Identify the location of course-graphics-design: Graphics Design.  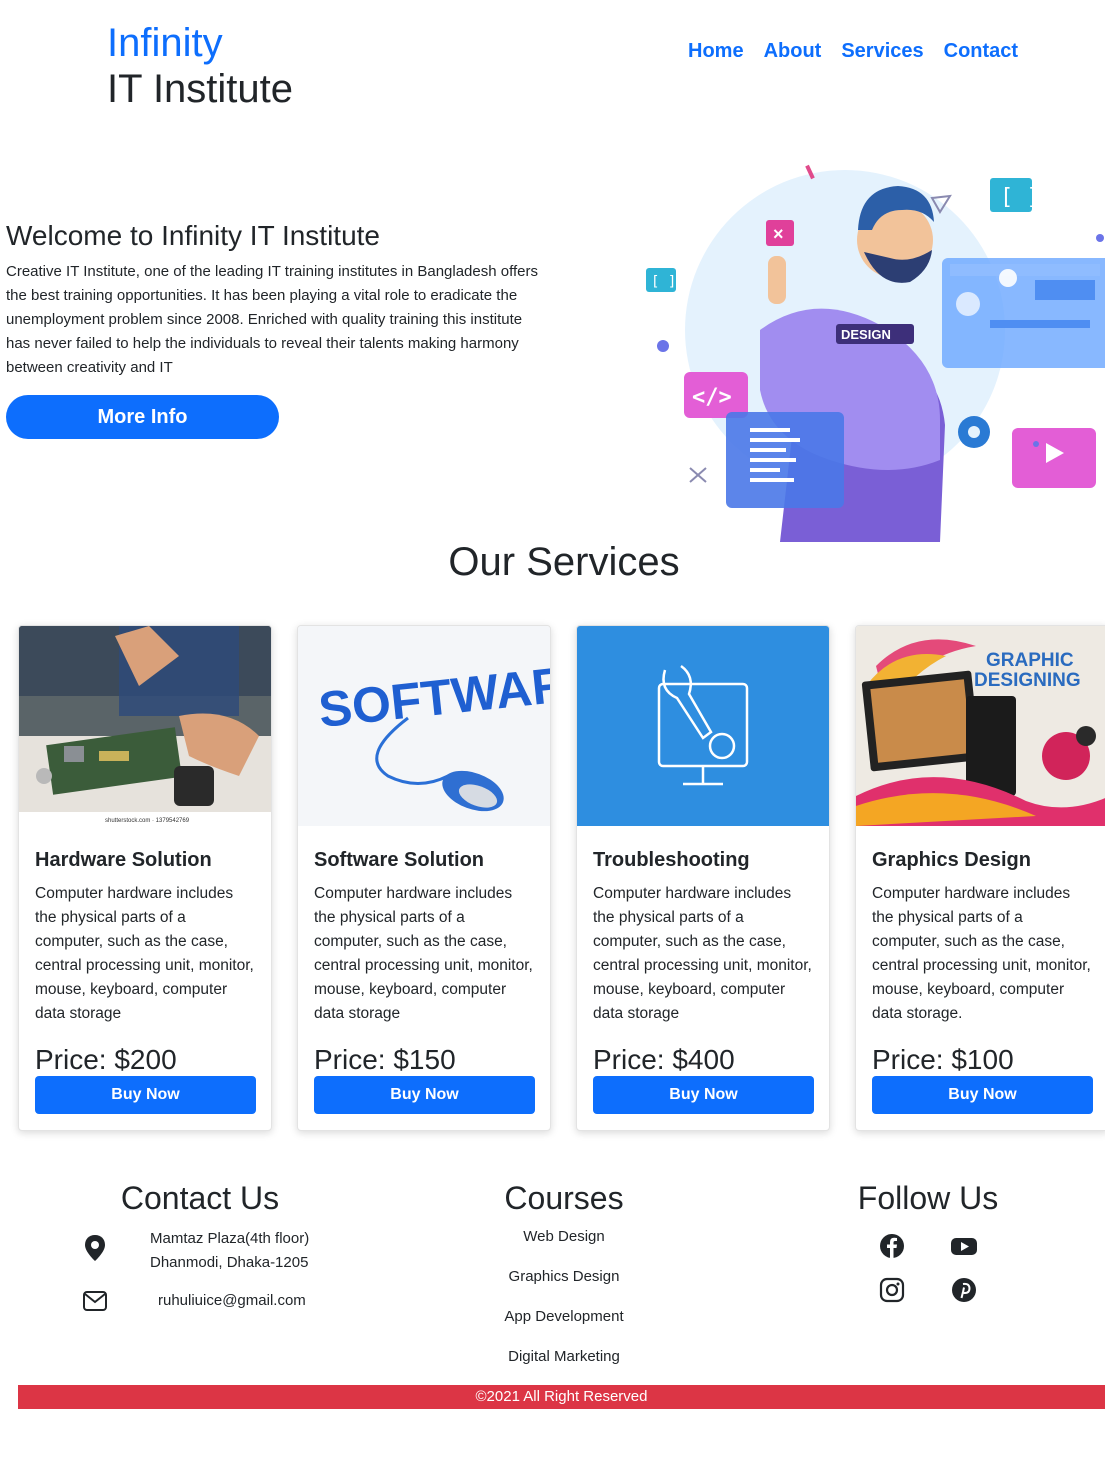
(564, 1285).